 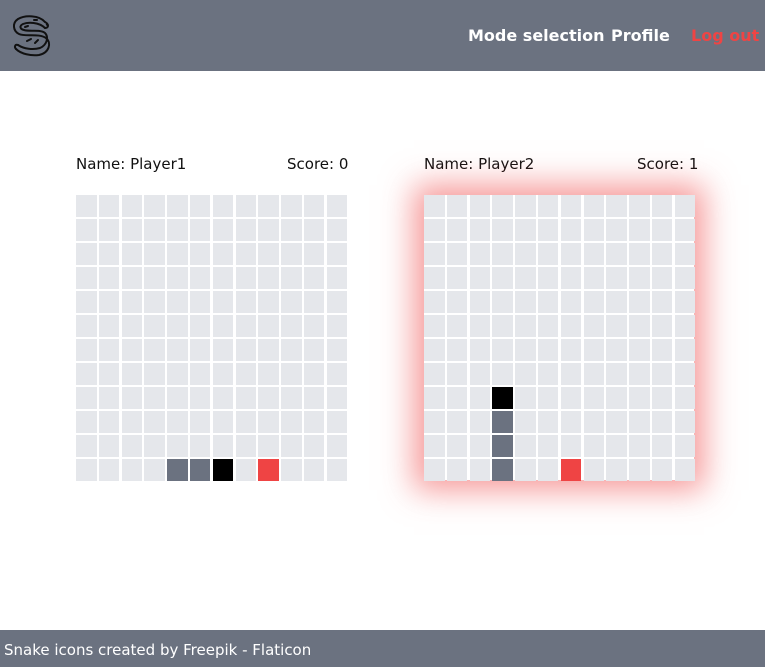 I want to click on logout-link: Log out, so click(x=725, y=36).